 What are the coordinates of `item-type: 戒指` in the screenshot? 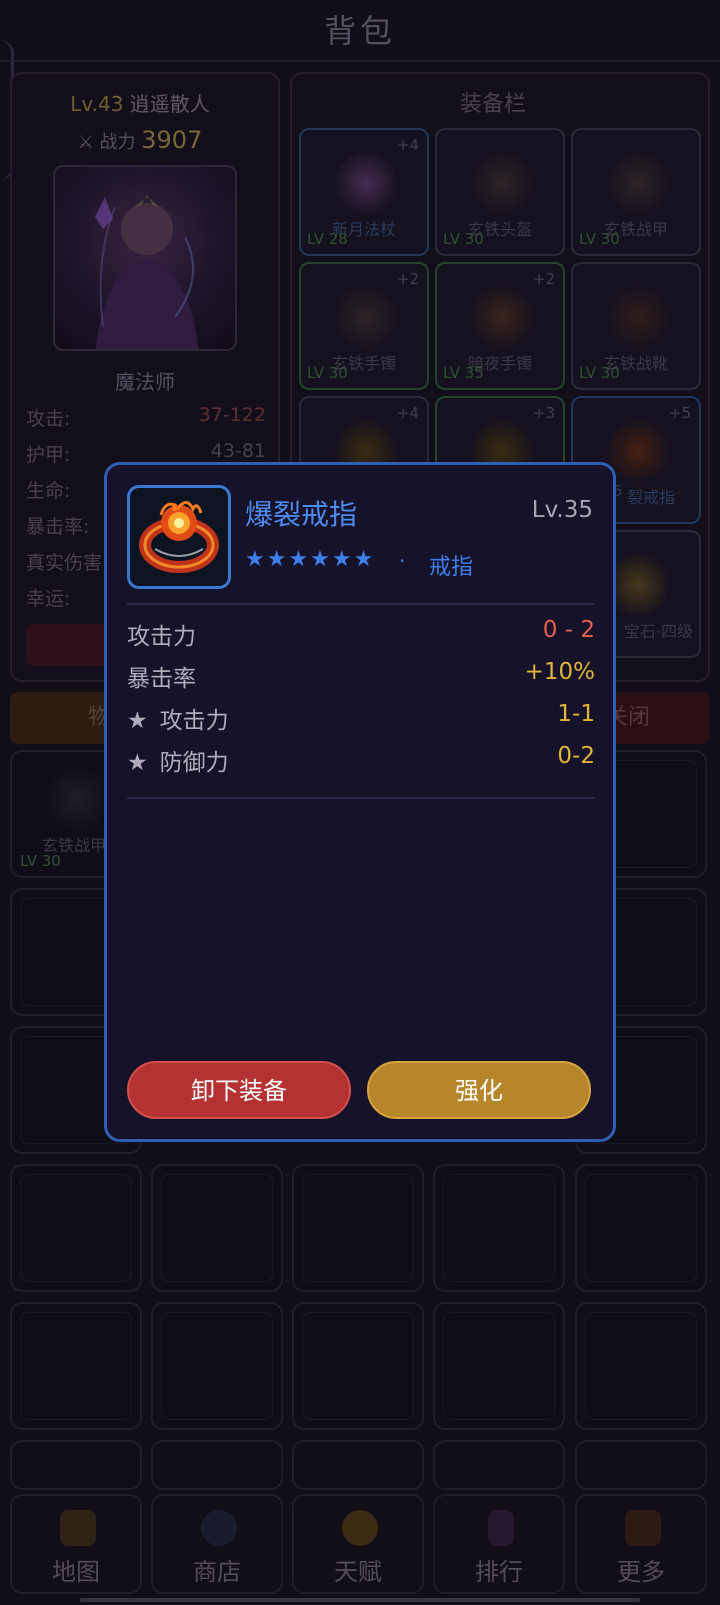 It's located at (451, 567).